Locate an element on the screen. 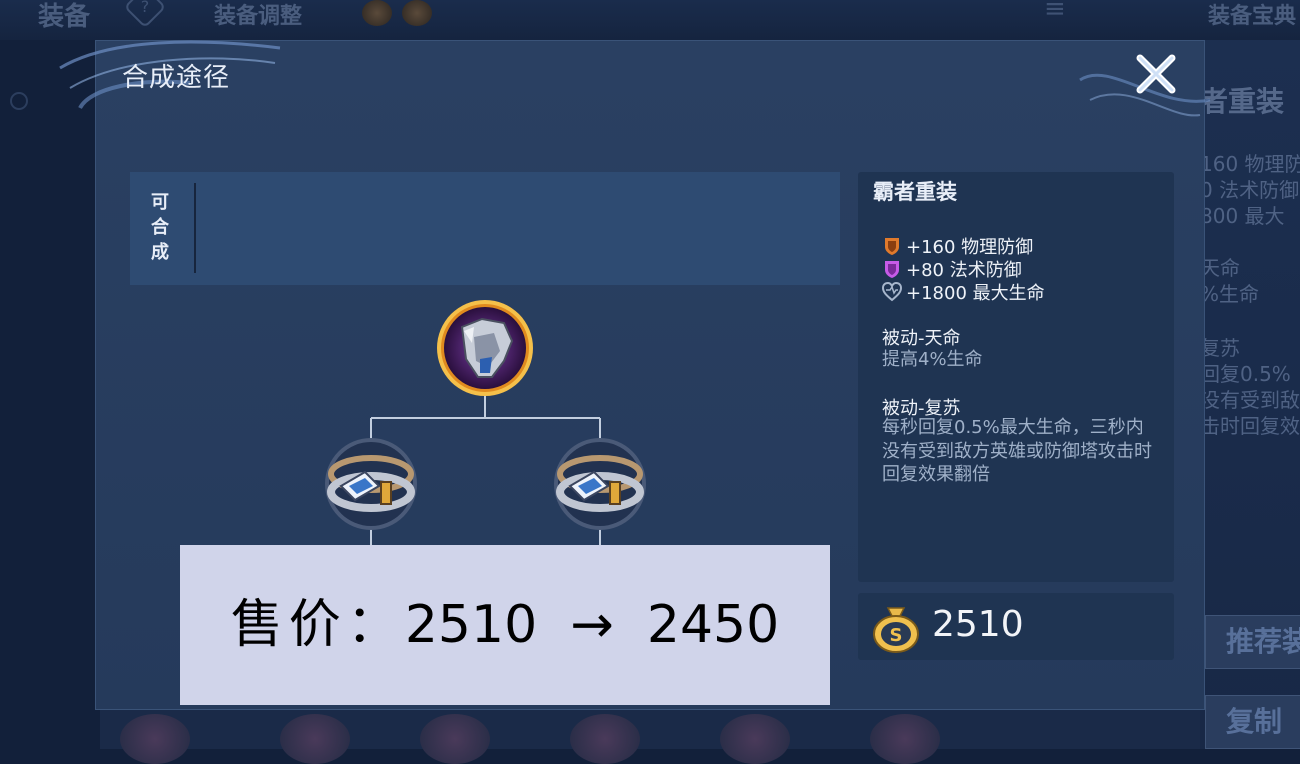  old-price: 2510 is located at coordinates (471, 625).